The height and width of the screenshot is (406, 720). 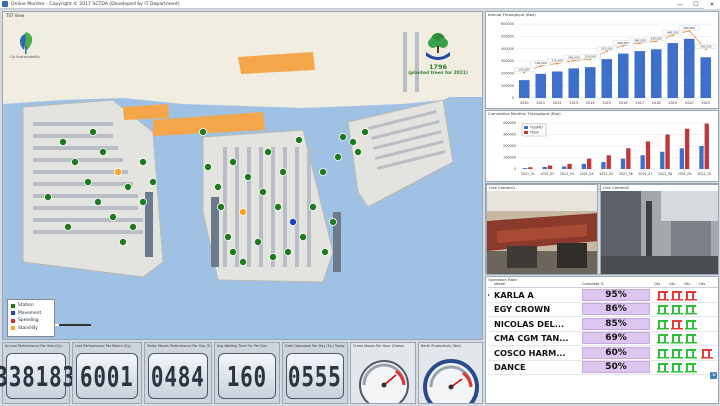 What do you see at coordinates (541, 63) in the screenshot?
I see `data-label: 195,000` at bounding box center [541, 63].